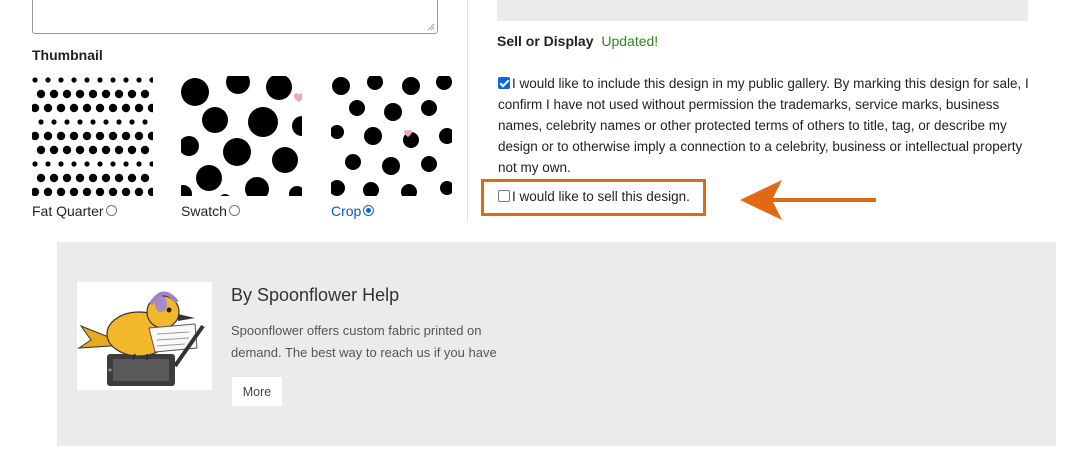 This screenshot has width=1086, height=460. I want to click on swatch-label: Swatch, so click(204, 211).